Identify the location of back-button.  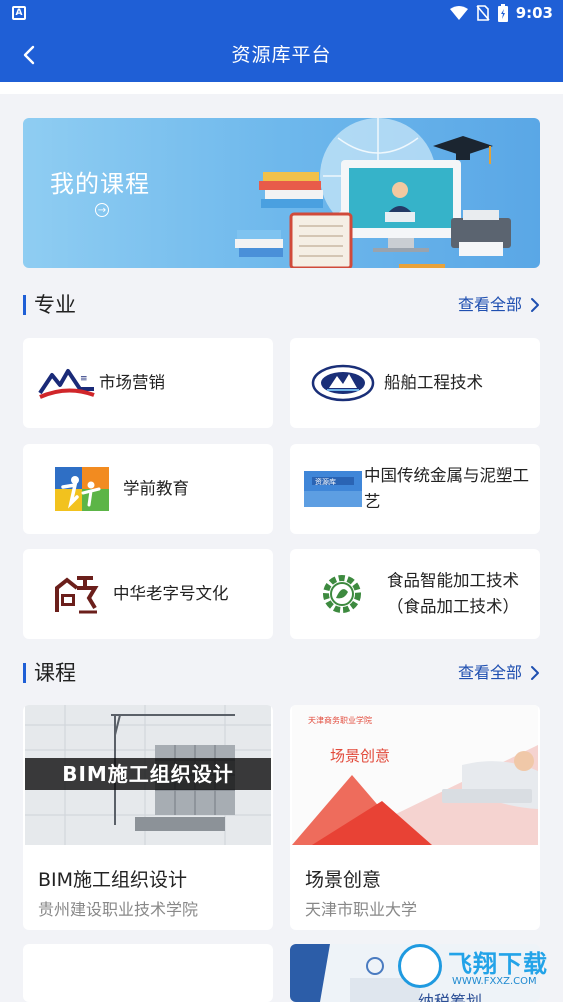
(29, 55).